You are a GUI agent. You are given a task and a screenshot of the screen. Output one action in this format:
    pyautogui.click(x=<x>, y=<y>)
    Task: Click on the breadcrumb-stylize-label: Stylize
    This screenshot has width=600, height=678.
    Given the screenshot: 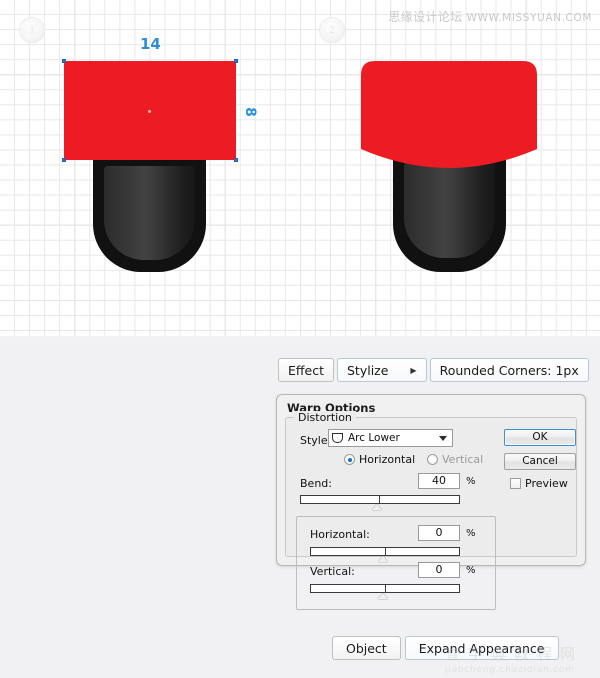 What is the action you would take?
    pyautogui.click(x=367, y=370)
    